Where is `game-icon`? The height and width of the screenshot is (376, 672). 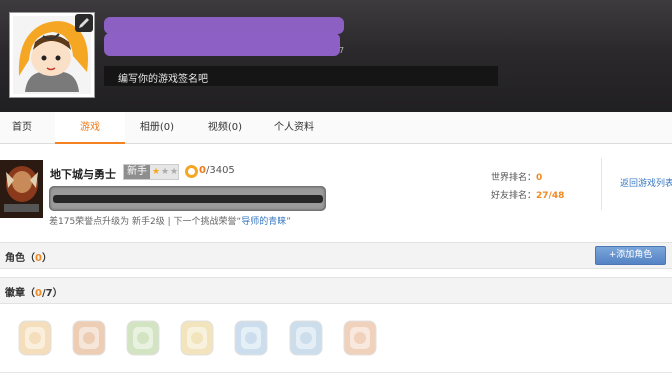 game-icon is located at coordinates (21, 189).